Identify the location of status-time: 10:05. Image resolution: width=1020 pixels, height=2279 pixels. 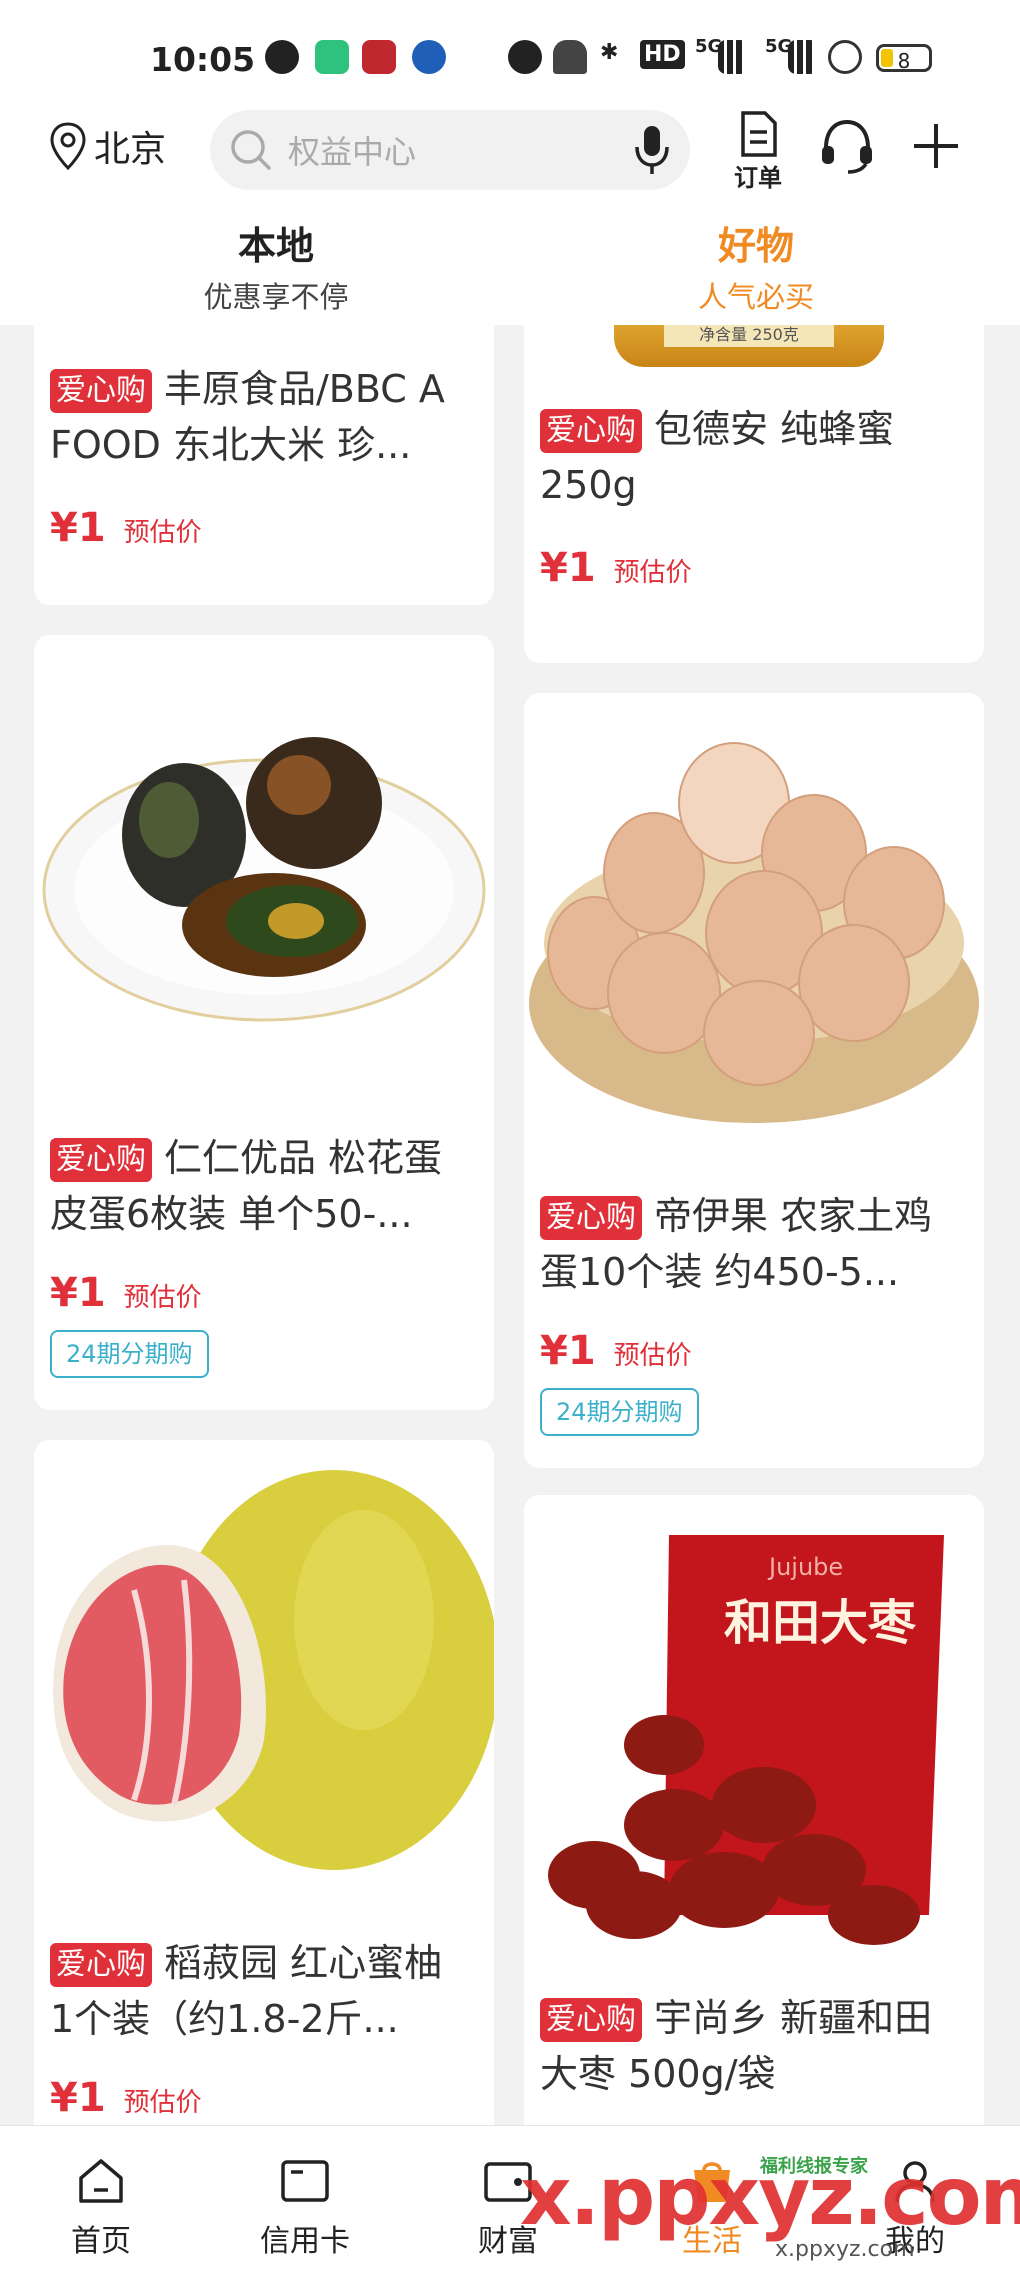
(203, 59).